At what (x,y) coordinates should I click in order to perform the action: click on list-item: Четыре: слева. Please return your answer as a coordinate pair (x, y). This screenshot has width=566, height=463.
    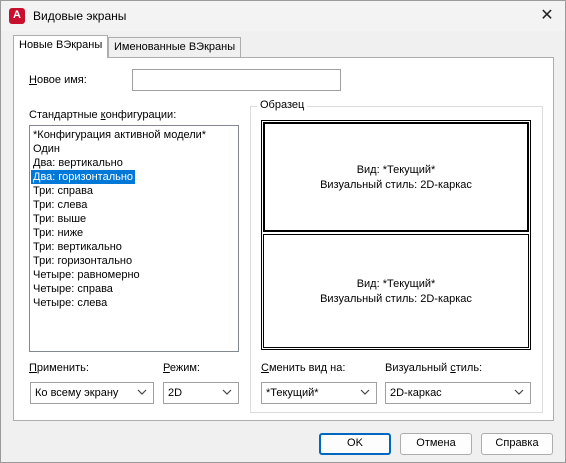
    Looking at the image, I should click on (134, 303).